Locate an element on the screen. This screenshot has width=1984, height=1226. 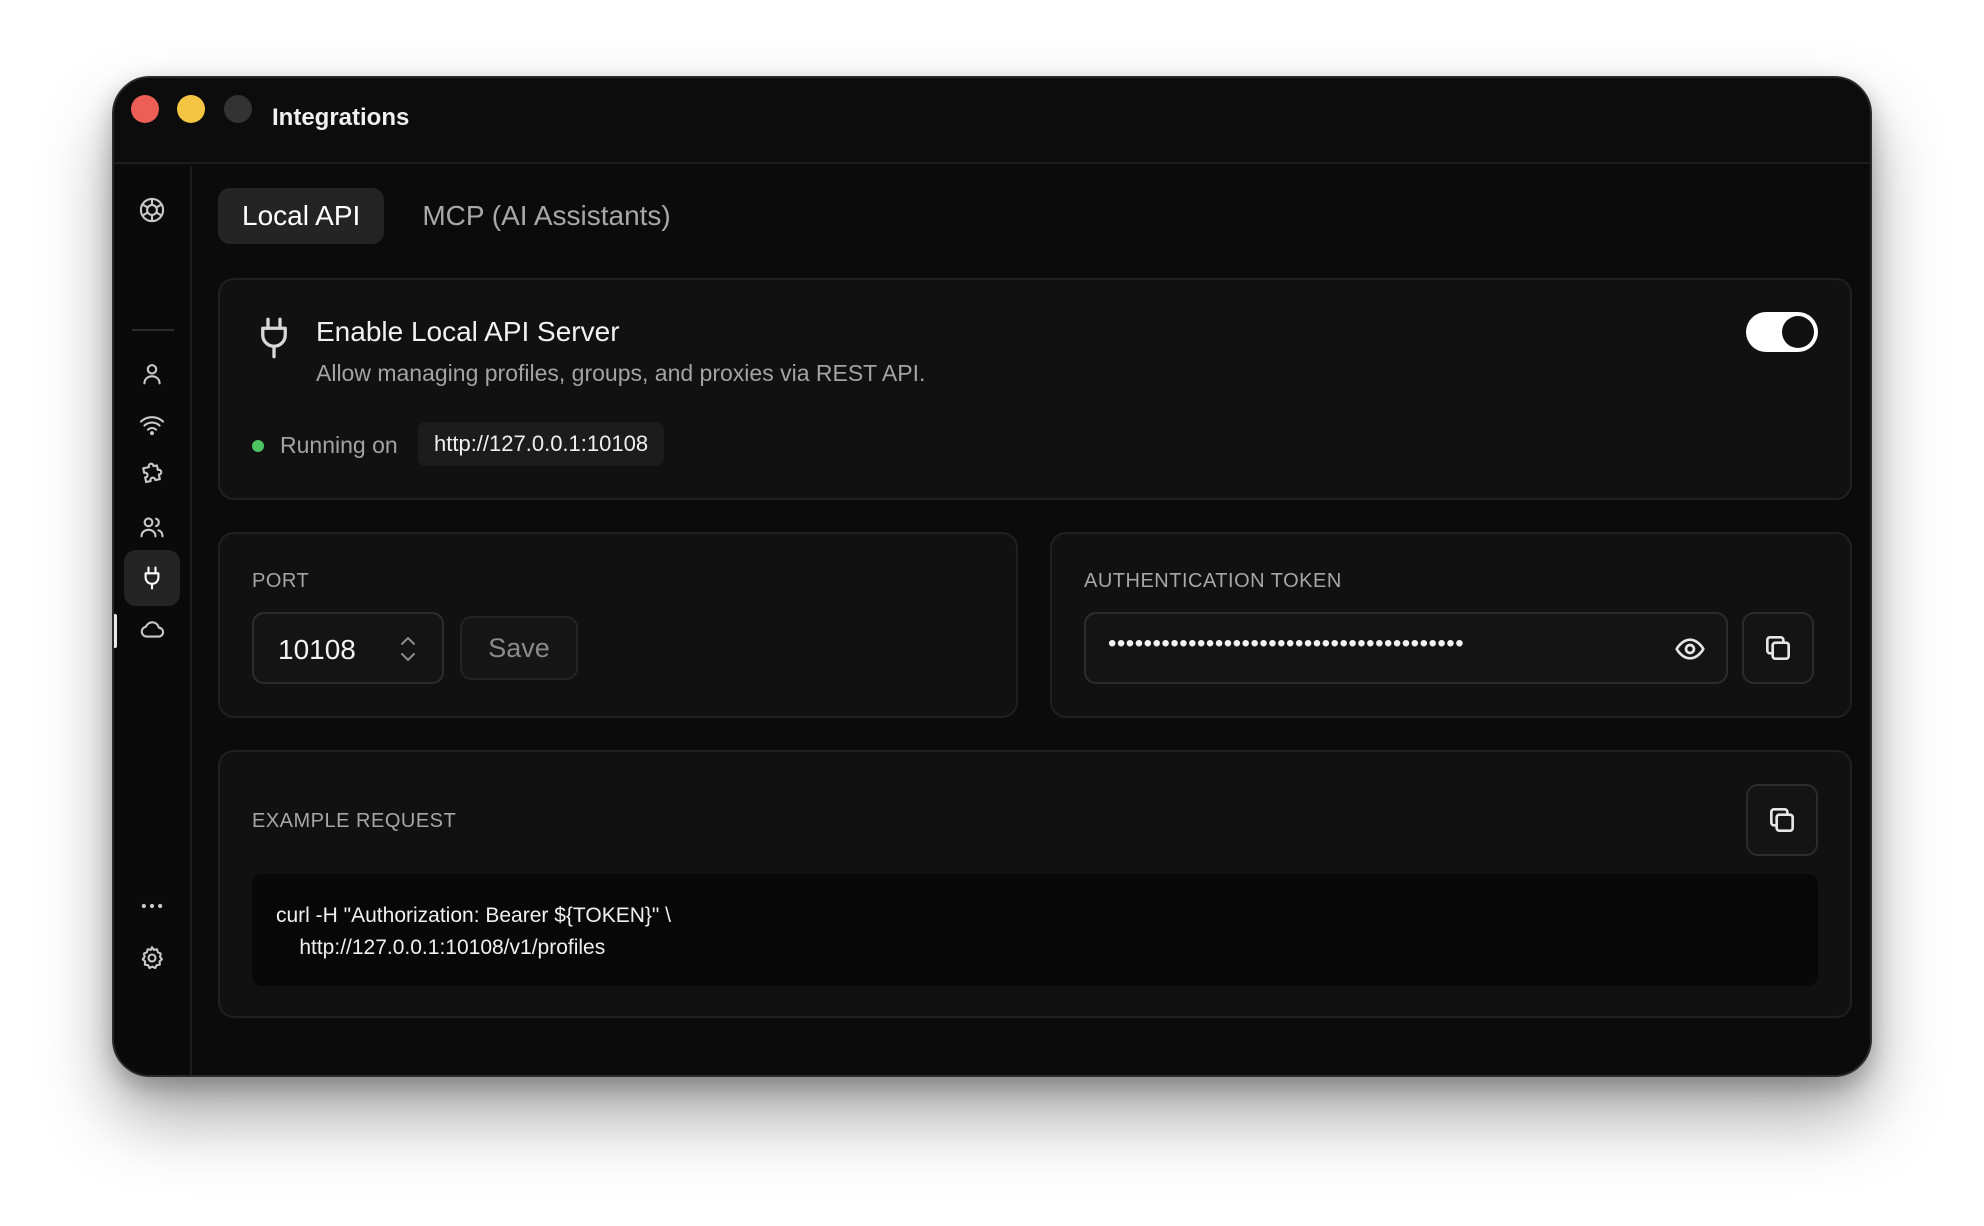
enable-server-title: Enable Local API Server is located at coordinates (468, 331).